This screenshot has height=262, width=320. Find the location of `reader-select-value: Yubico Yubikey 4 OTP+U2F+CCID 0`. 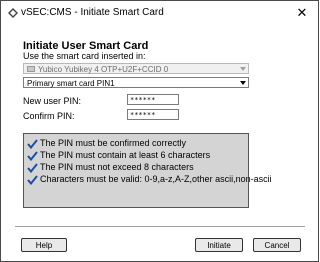

reader-select-value: Yubico Yubikey 4 OTP+U2F+CCID 0 is located at coordinates (103, 69).